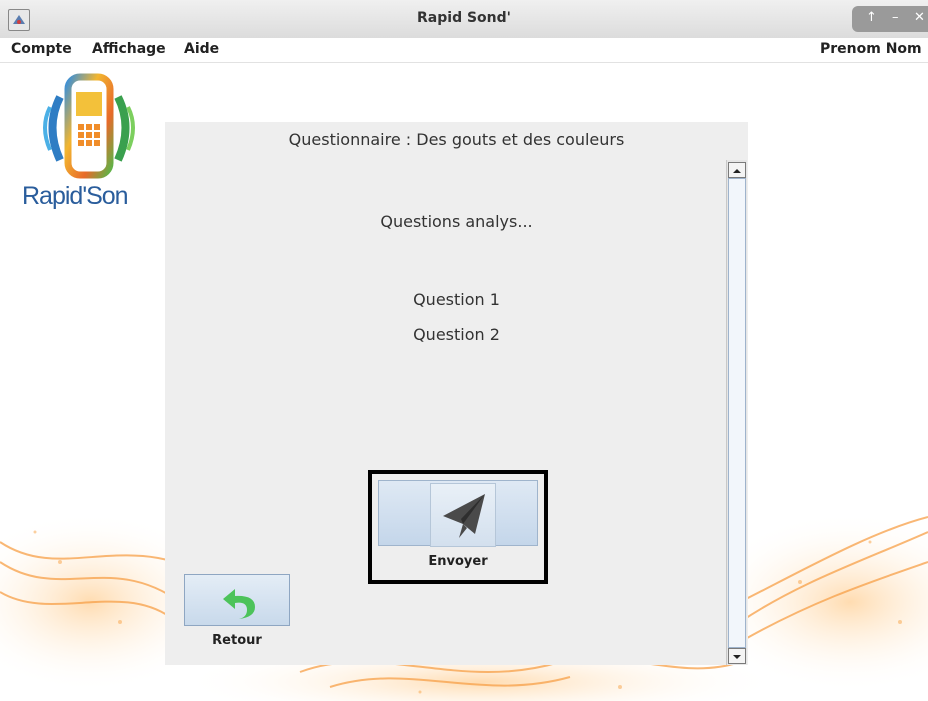 The height and width of the screenshot is (701, 928). I want to click on scroll-up-button, so click(737, 170).